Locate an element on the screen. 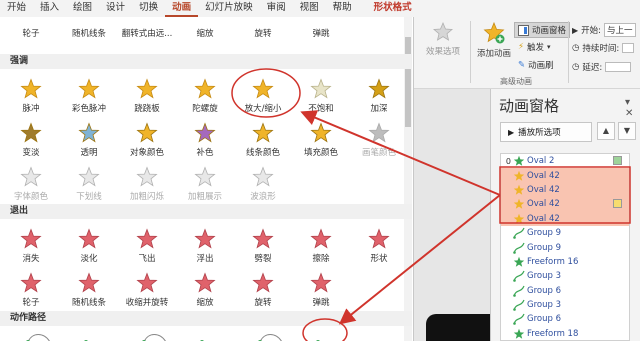 The width and height of the screenshot is (640, 341). emphasis-effect: 不饱和 is located at coordinates (321, 97).